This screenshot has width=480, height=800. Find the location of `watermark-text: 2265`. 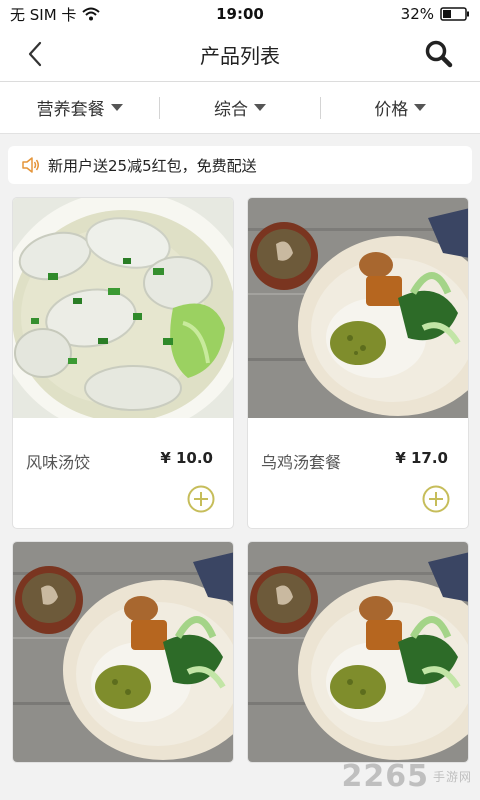

watermark-text: 2265 is located at coordinates (385, 776).